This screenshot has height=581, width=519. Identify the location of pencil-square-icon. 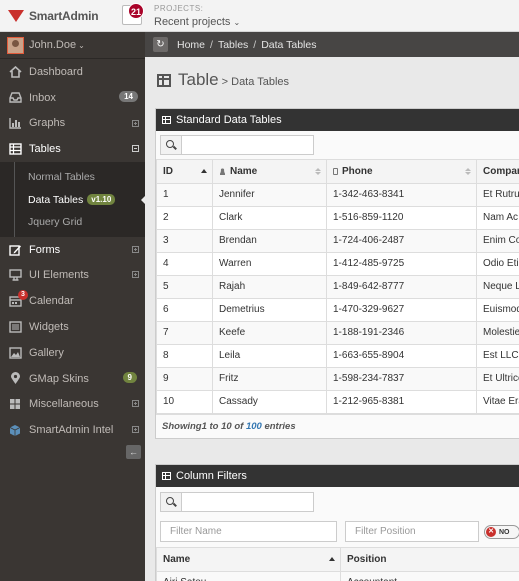
(15, 250).